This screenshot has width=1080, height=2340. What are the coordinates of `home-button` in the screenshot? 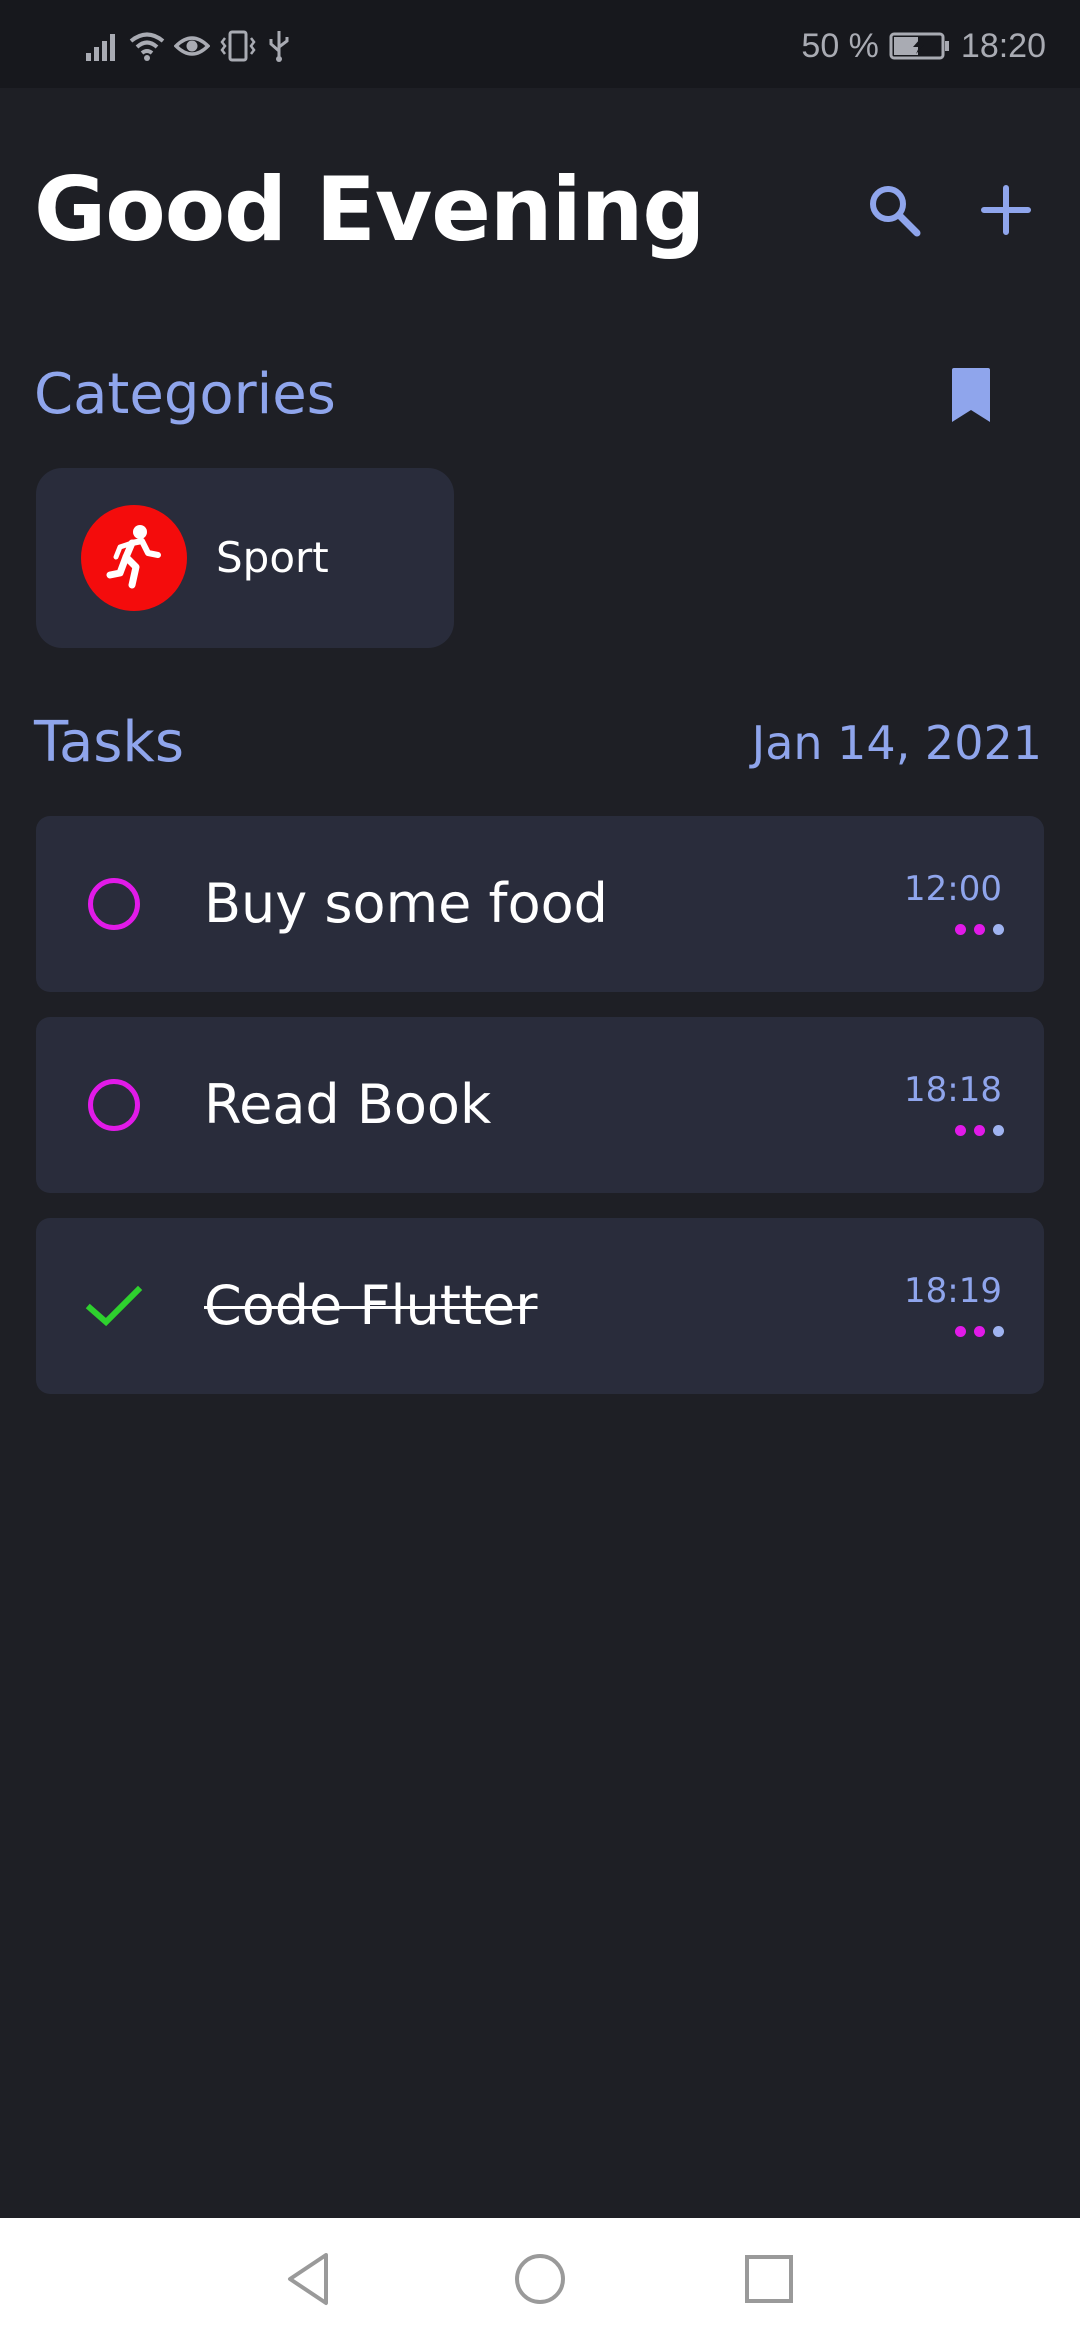 It's located at (540, 2279).